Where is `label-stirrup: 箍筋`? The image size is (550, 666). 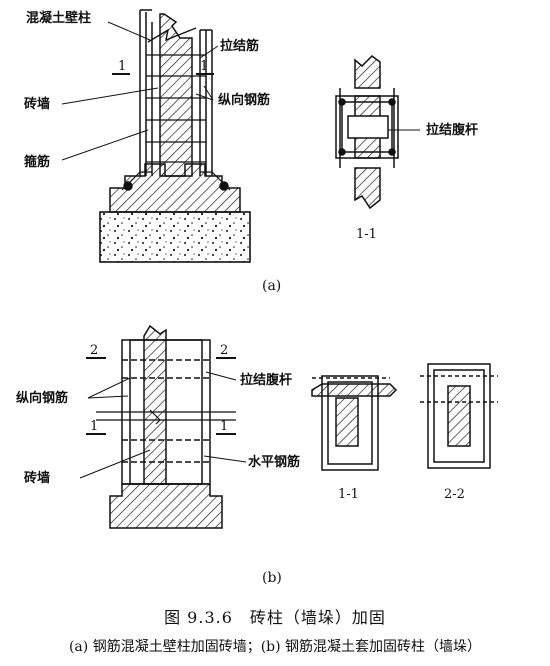
label-stirrup: 箍筋 is located at coordinates (37, 162).